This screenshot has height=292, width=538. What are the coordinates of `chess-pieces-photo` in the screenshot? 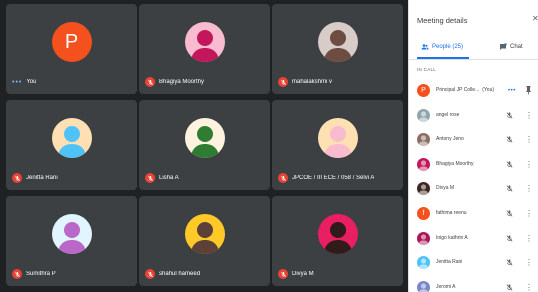 It's located at (337, 42).